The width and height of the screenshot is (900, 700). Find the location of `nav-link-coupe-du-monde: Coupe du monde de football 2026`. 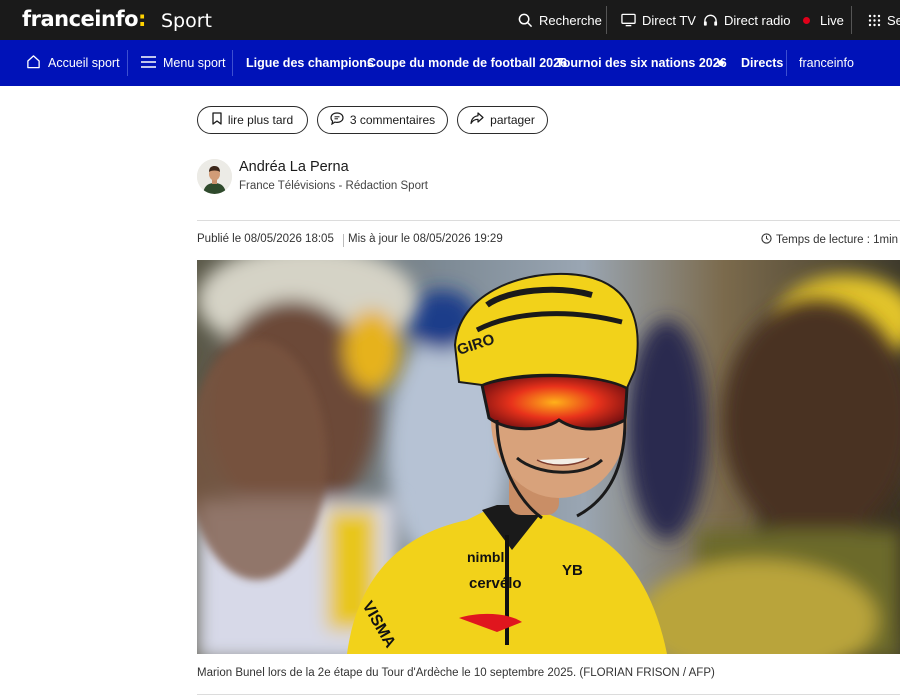

nav-link-coupe-du-monde: Coupe du monde de football 2026 is located at coordinates (467, 63).